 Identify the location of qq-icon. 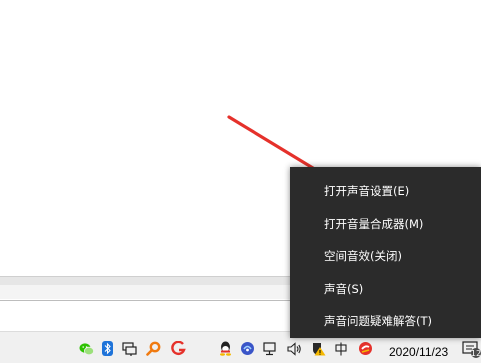
(225, 348).